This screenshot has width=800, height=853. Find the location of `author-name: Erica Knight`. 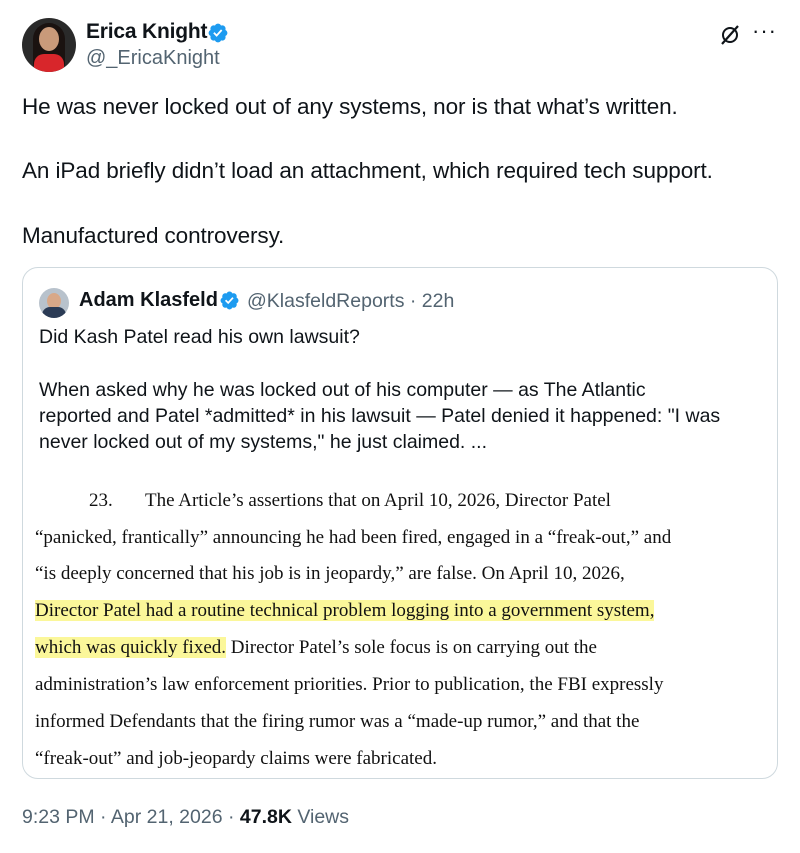

author-name: Erica Knight is located at coordinates (146, 32).